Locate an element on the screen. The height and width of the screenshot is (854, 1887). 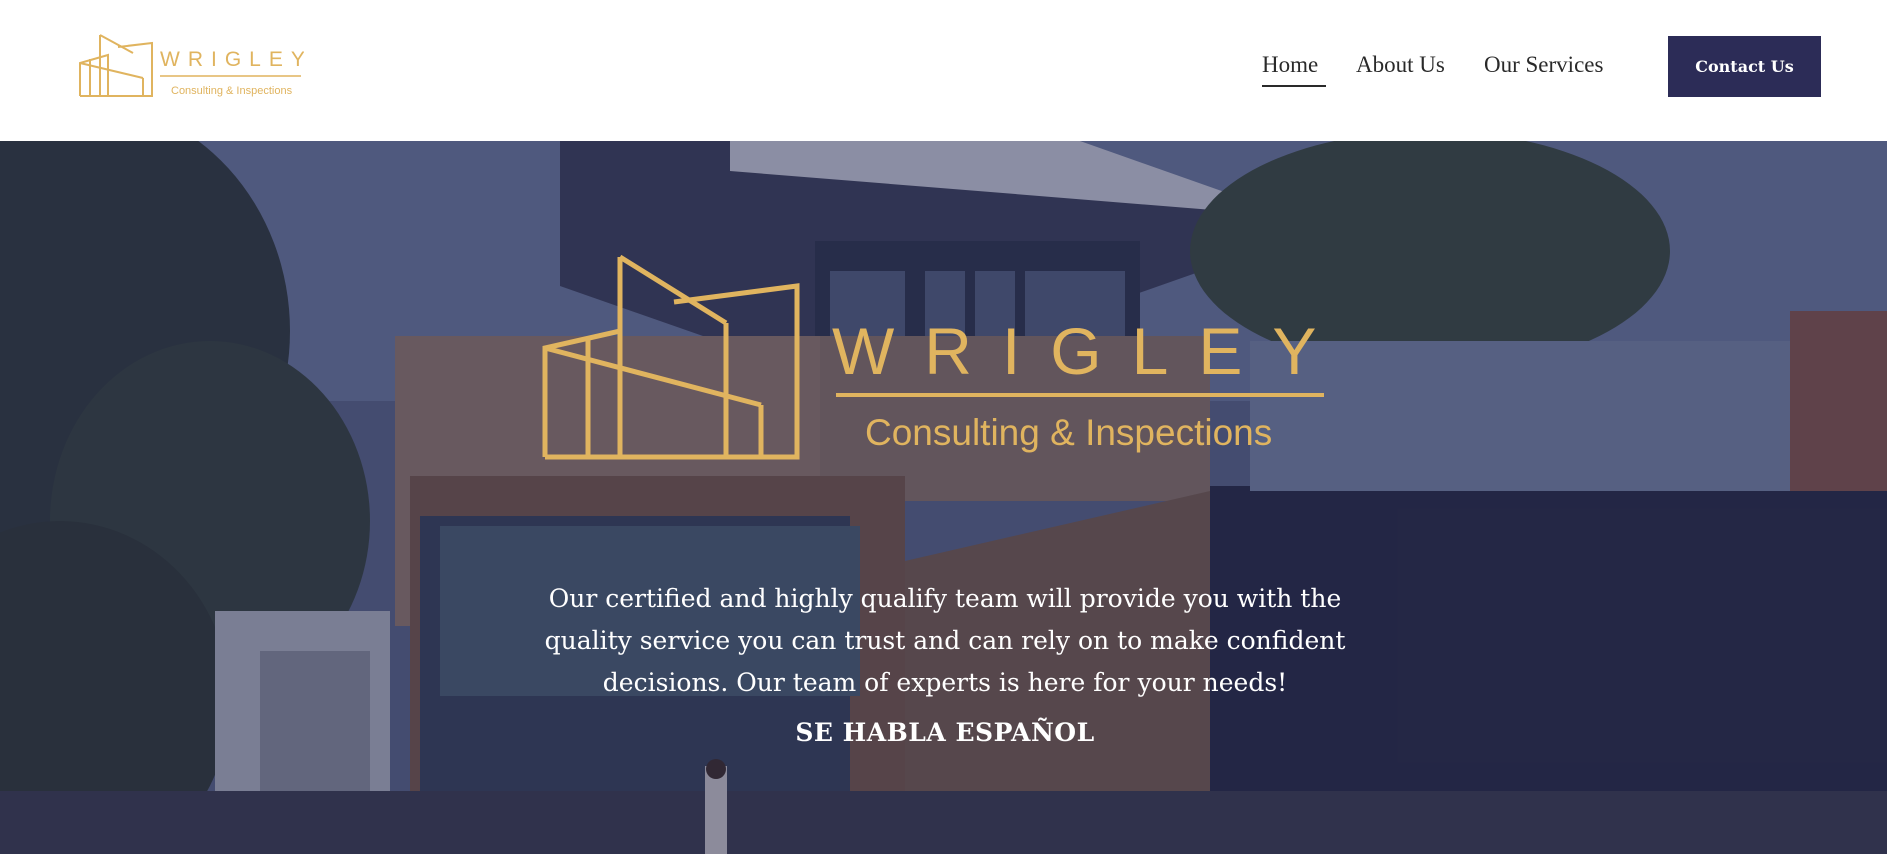
wrigley-logo: WRIGLEY Consulting & Inspections is located at coordinates (191, 68).